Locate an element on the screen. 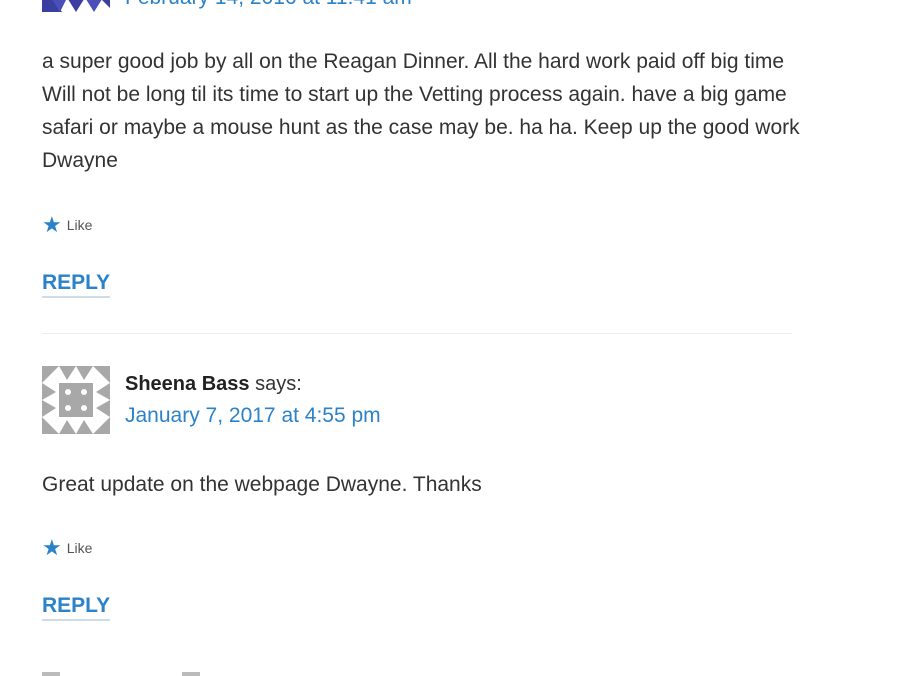 The image size is (900, 676). says-label: says: is located at coordinates (278, 384).